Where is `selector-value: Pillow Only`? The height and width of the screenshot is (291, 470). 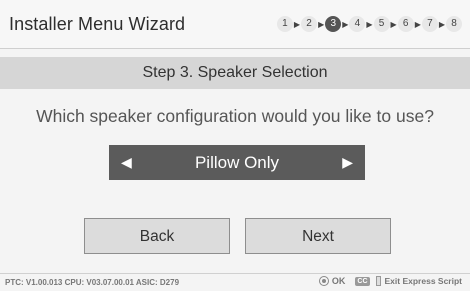
selector-value: Pillow Only is located at coordinates (237, 162).